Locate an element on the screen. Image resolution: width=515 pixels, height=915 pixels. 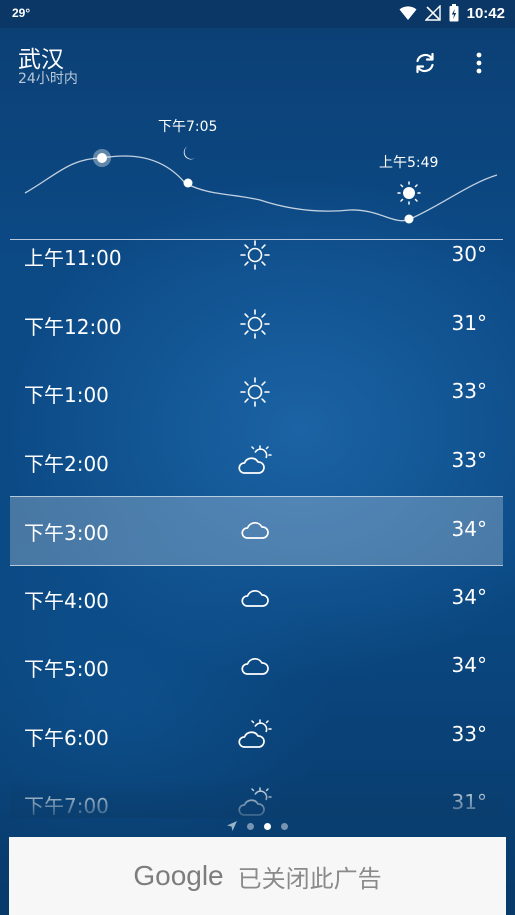
ad-banner: Google 已关闭此广告 is located at coordinates (257, 876).